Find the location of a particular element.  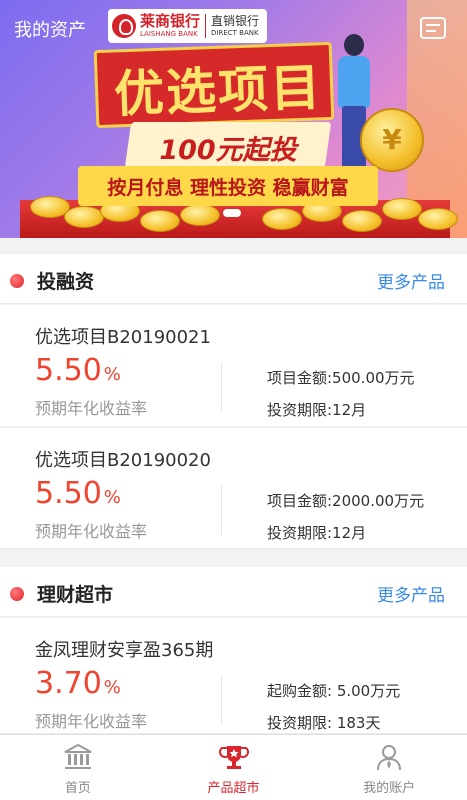

bottom-tab-bar: 首页 产品超市 我的账户 is located at coordinates (233, 767).